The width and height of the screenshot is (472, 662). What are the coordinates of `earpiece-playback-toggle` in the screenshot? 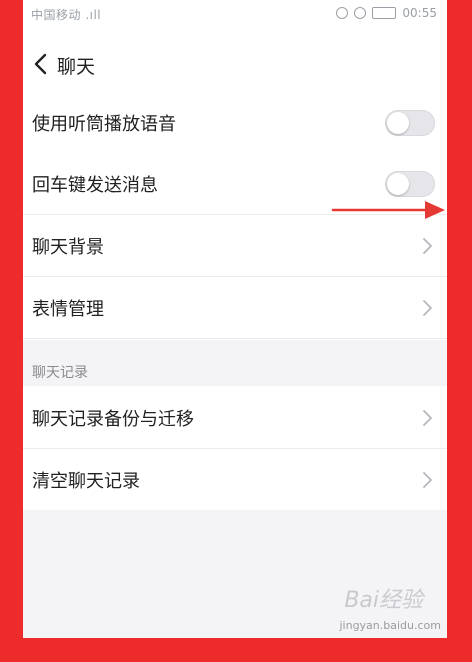 It's located at (410, 123).